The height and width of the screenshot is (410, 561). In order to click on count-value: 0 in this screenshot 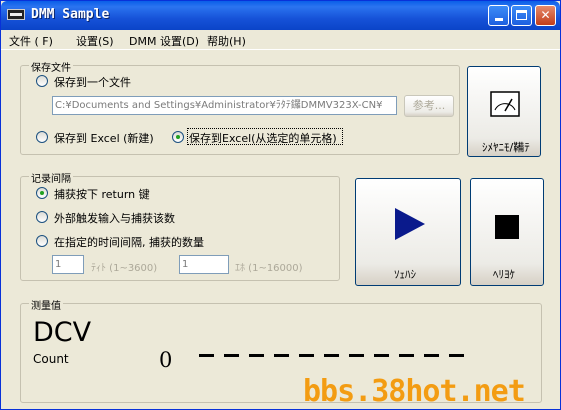, I will do `click(166, 360)`.